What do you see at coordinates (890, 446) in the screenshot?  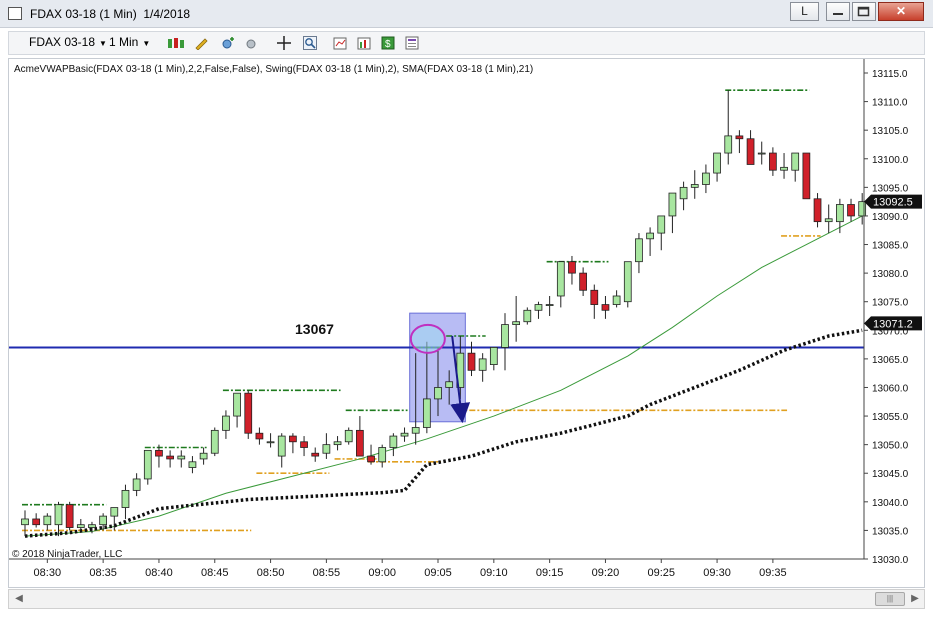 I see `price-tick-label: 13050.0` at bounding box center [890, 446].